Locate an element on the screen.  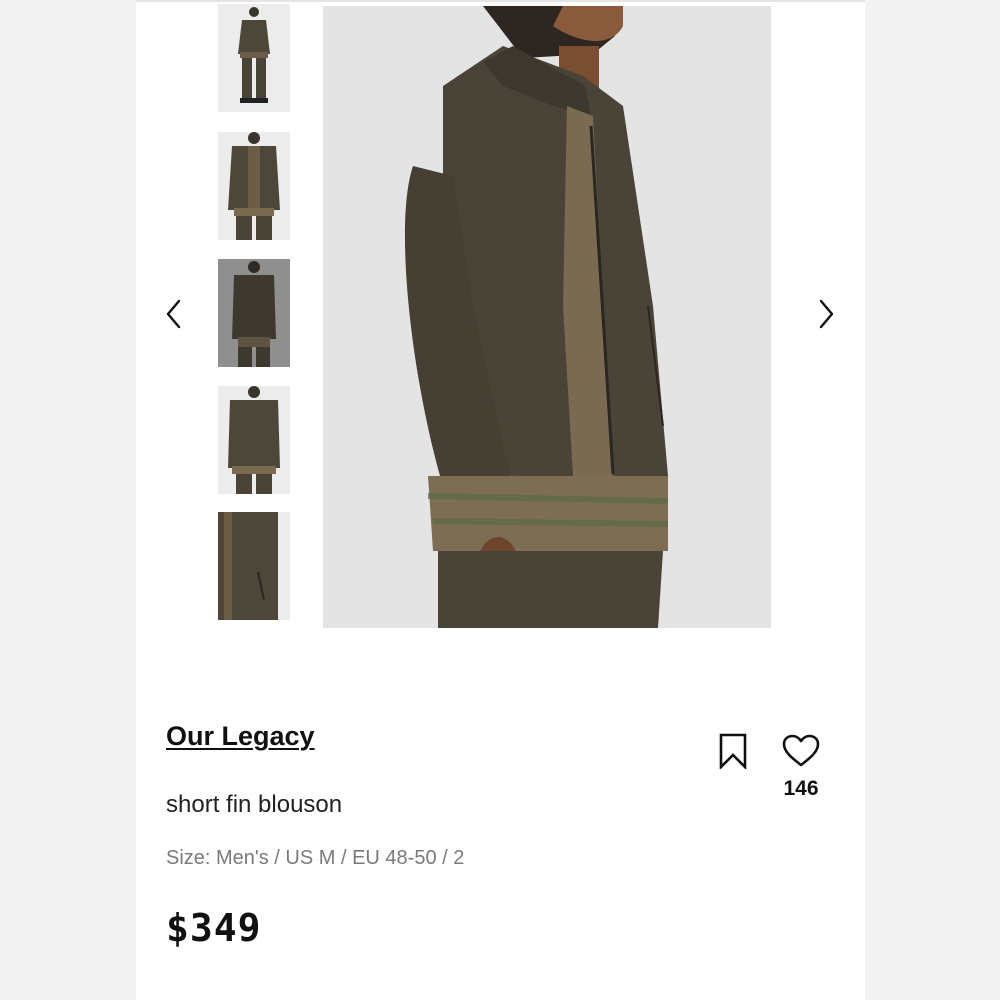
like-count: 146 is located at coordinates (801, 788).